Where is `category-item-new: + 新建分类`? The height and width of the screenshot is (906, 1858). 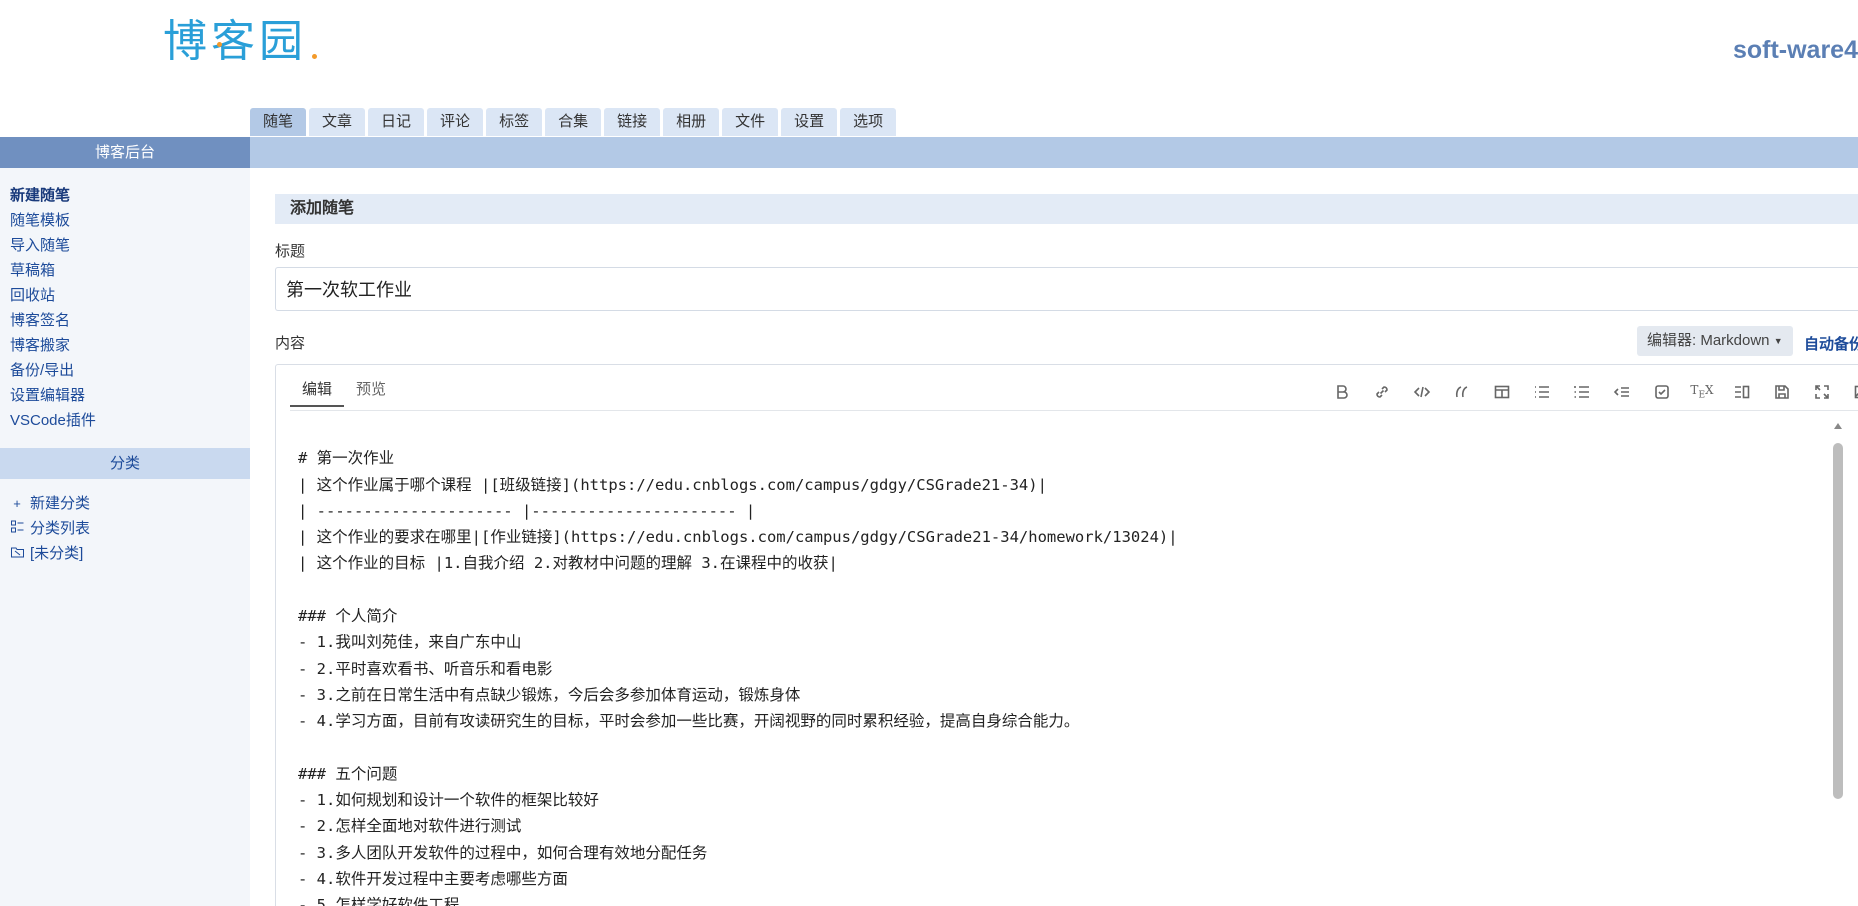
category-item-new: + 新建分类 is located at coordinates (125, 503).